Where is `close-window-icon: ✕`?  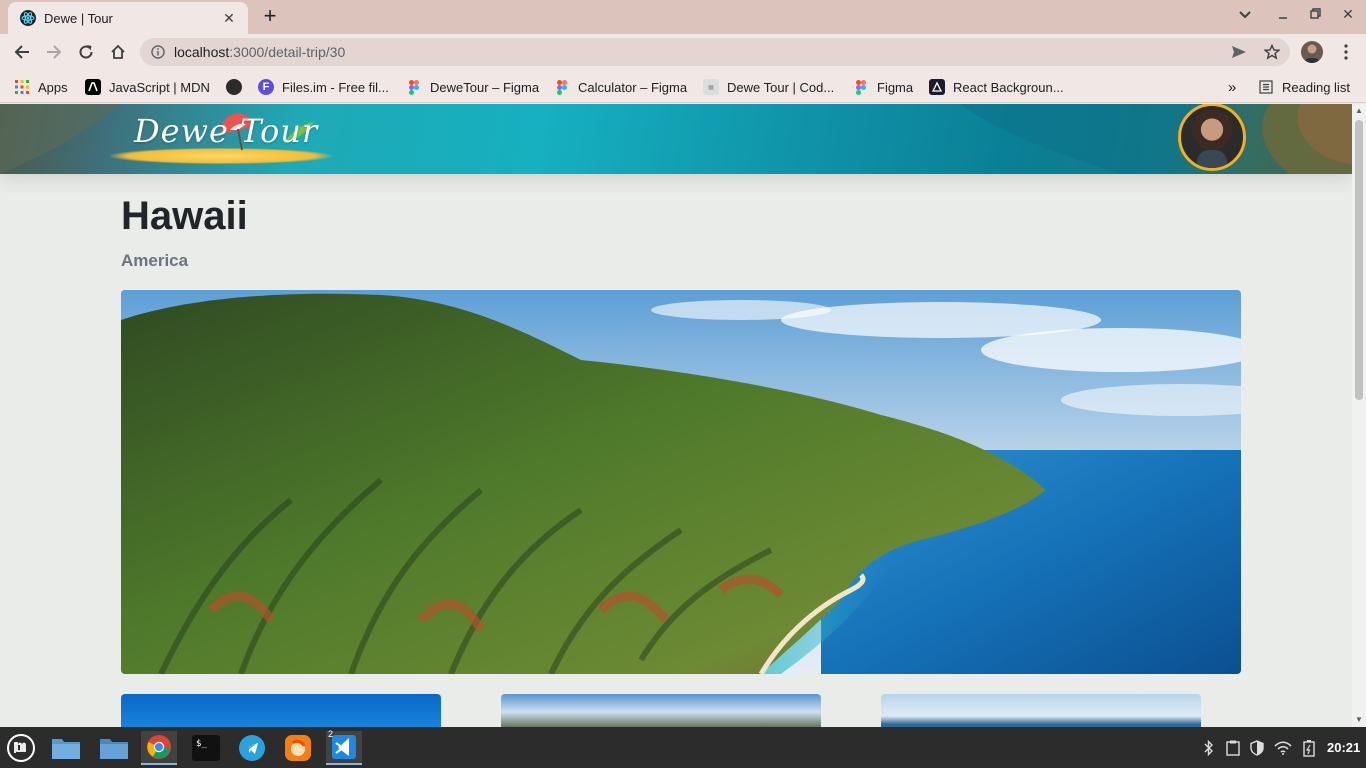
close-window-icon: ✕ is located at coordinates (1348, 14).